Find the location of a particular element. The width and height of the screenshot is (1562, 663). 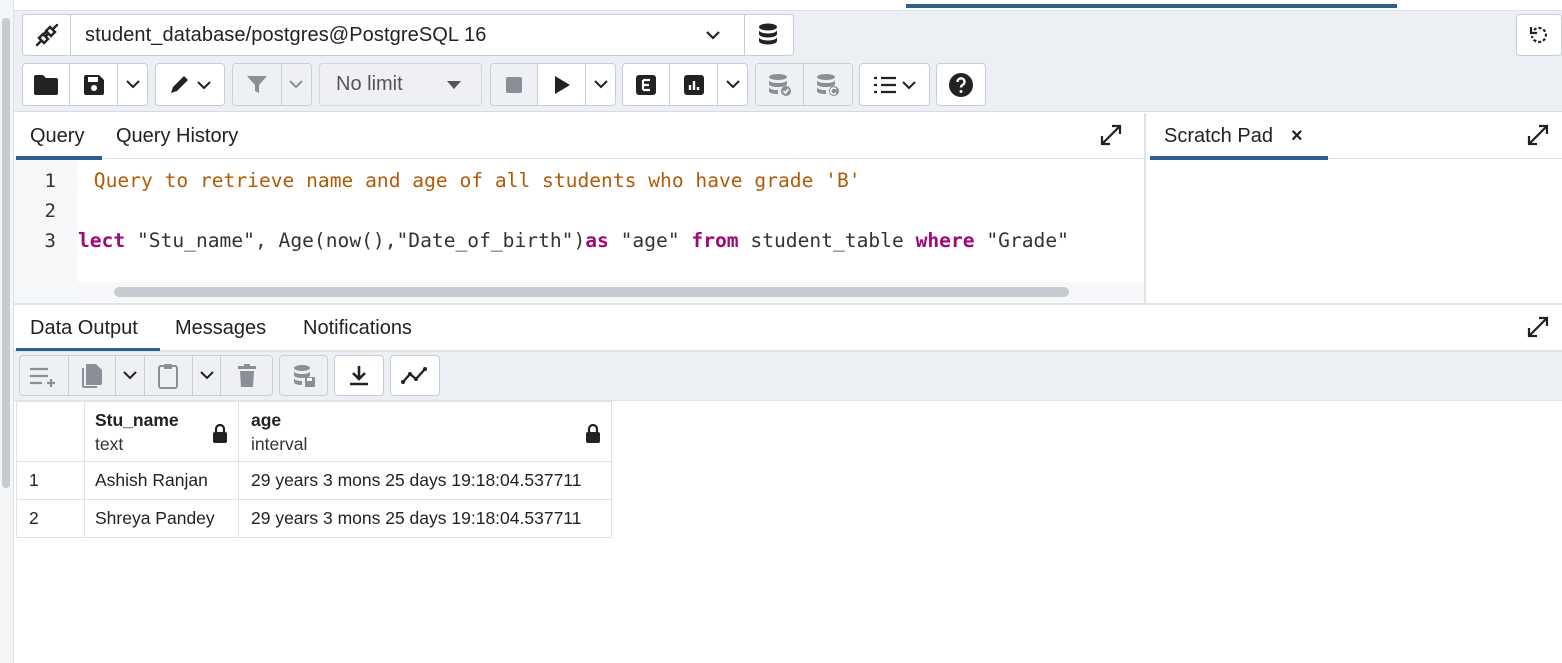

graph-group is located at coordinates (415, 375).